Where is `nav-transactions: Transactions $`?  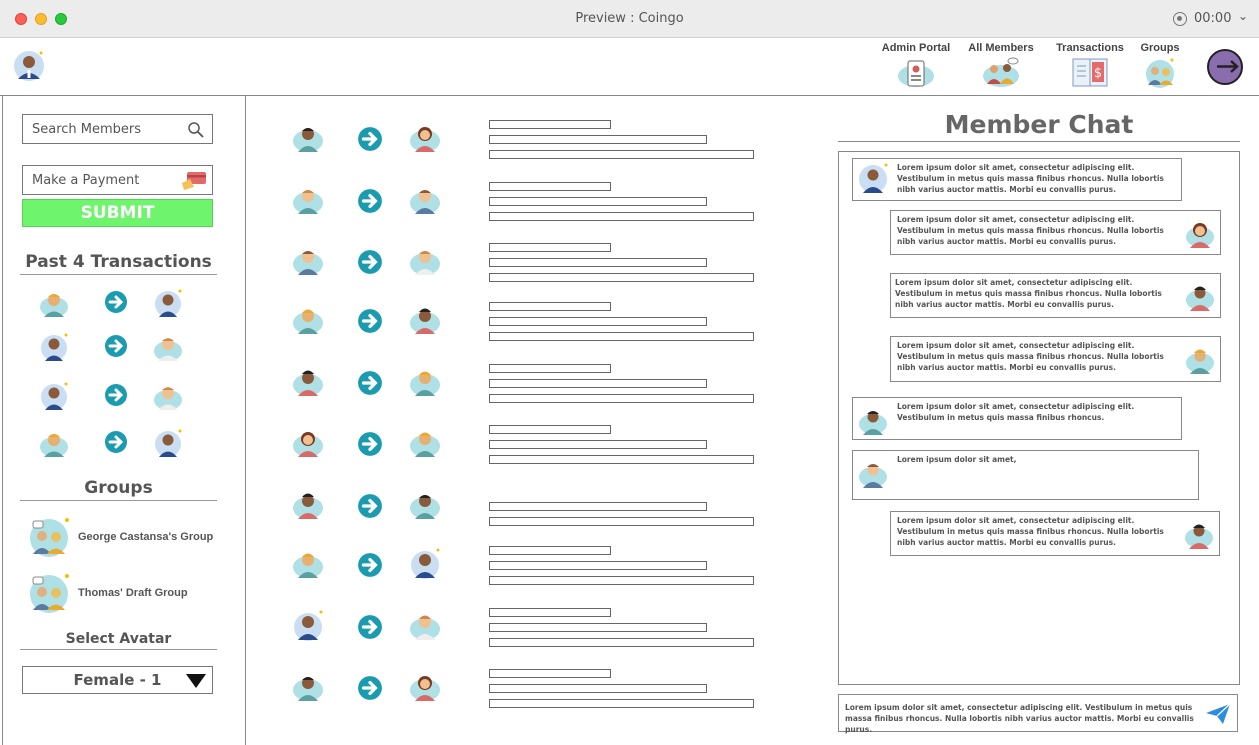 nav-transactions: Transactions $ is located at coordinates (1090, 66).